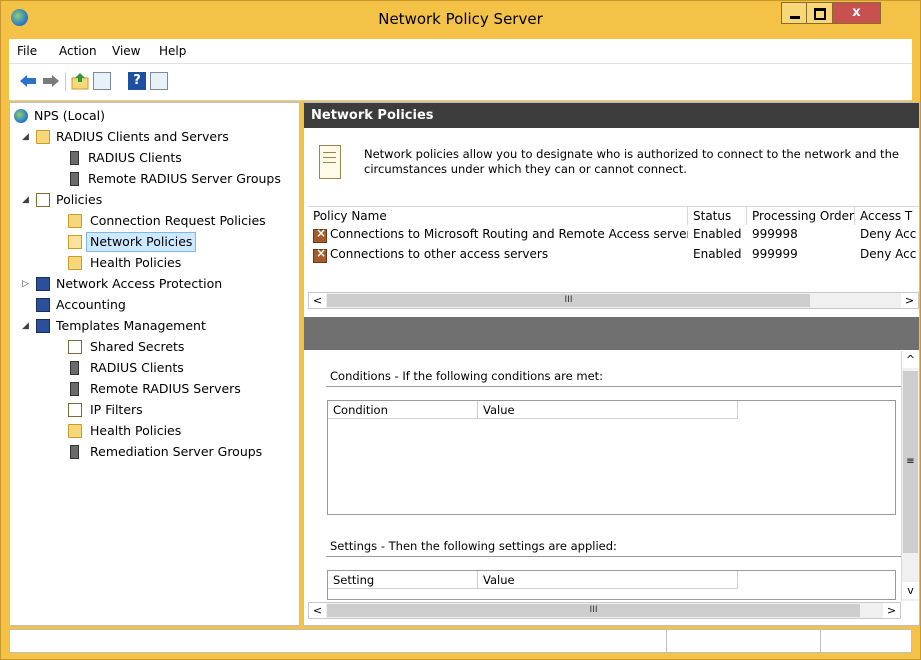  What do you see at coordinates (139, 283) in the screenshot?
I see `tree-label: Network Access Protection` at bounding box center [139, 283].